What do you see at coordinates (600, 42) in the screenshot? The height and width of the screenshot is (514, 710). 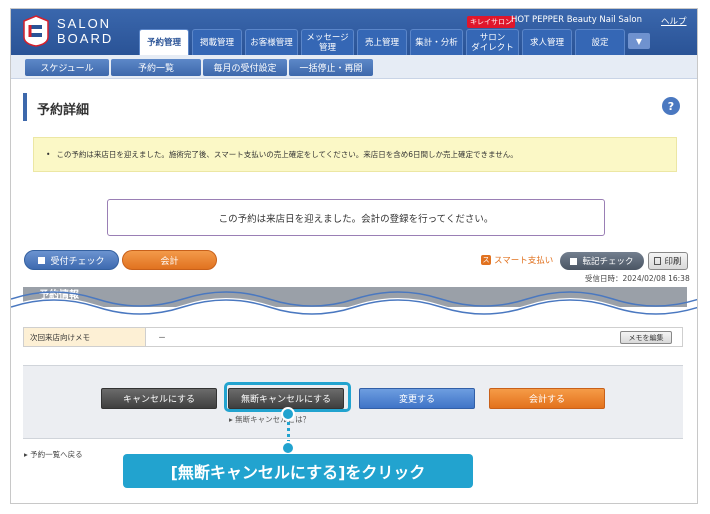 I see `tab-settings: 設定` at bounding box center [600, 42].